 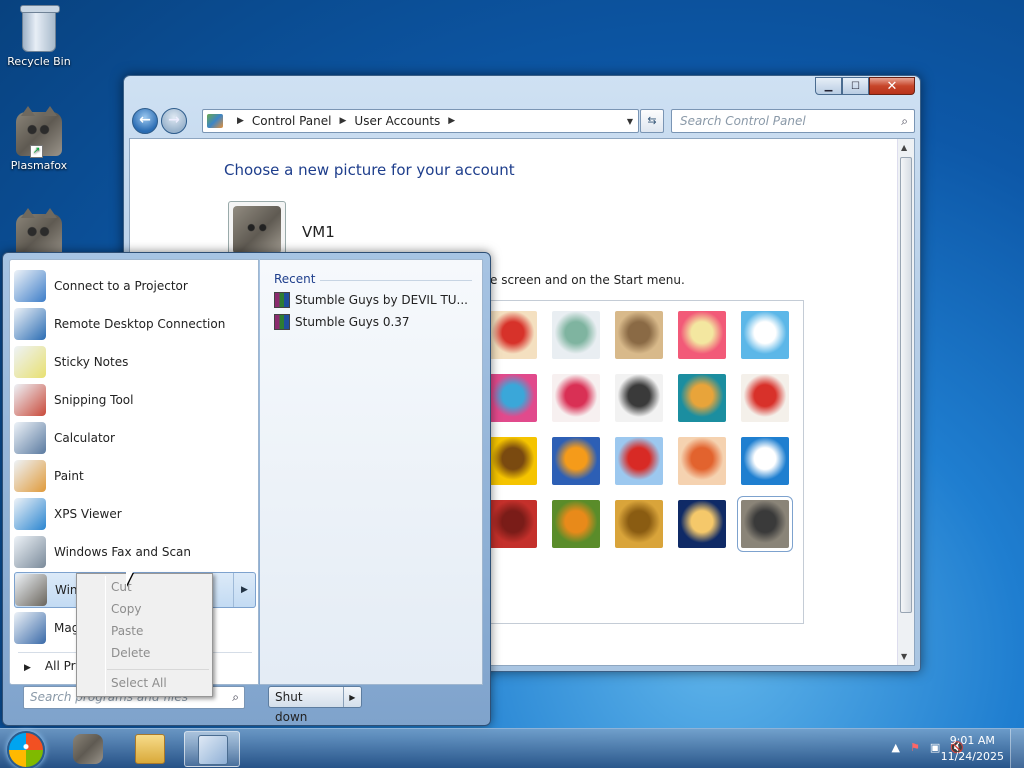 What do you see at coordinates (135, 476) in the screenshot?
I see `start-item-paint: Paint` at bounding box center [135, 476].